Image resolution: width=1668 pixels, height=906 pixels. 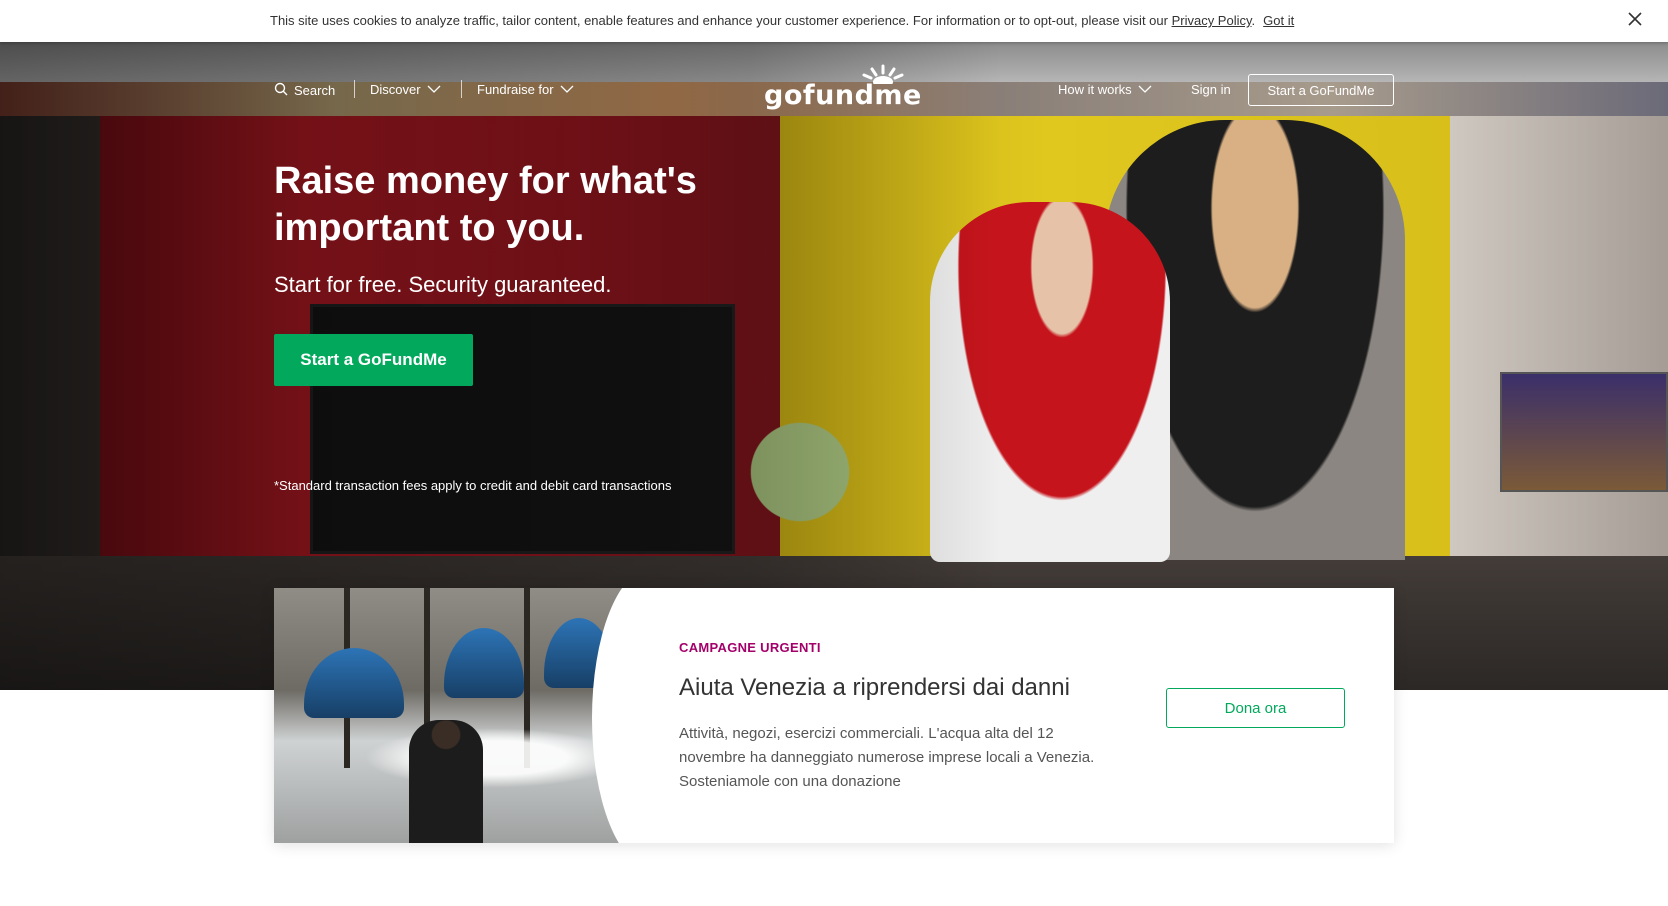 What do you see at coordinates (843, 95) in the screenshot?
I see `logo-text: gofundme` at bounding box center [843, 95].